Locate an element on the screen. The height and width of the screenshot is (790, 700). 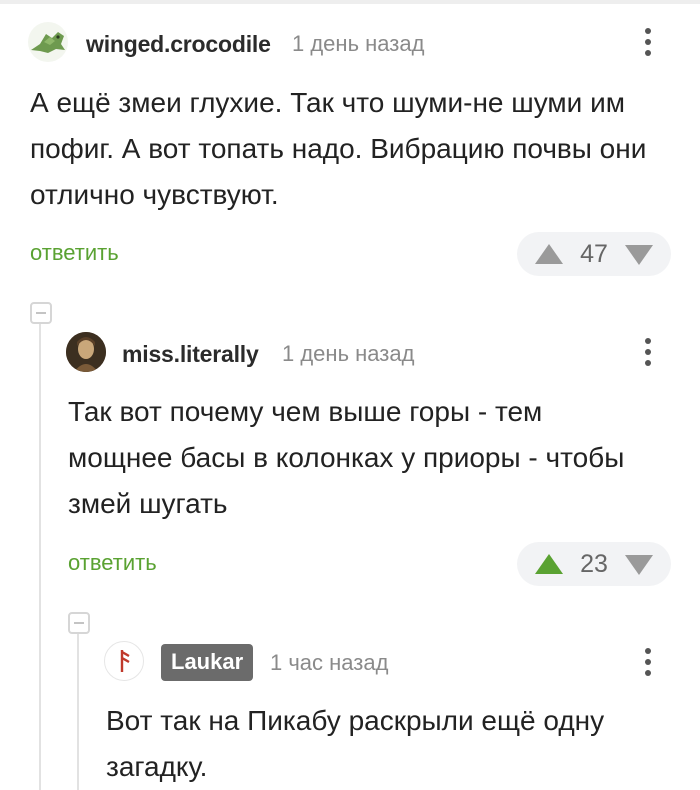
rating-widget: 23 is located at coordinates (594, 564).